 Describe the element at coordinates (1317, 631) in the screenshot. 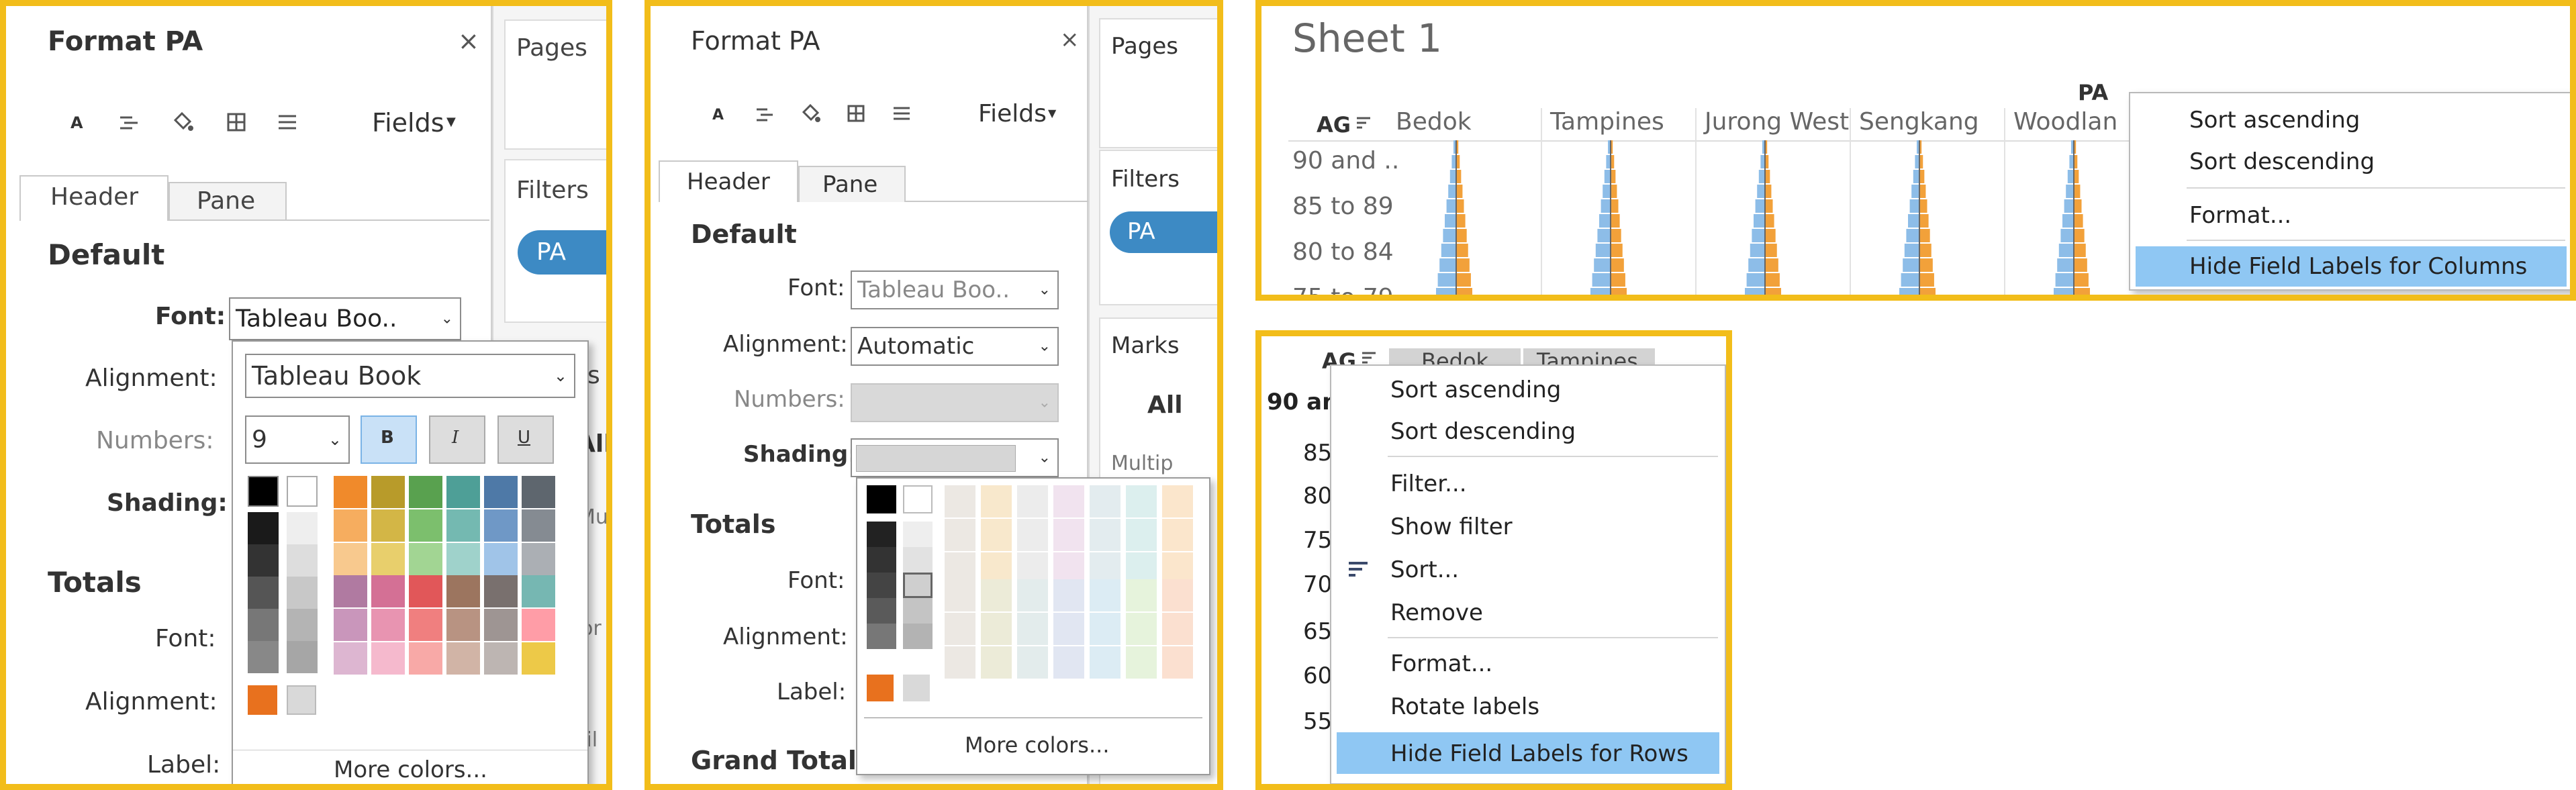

I see `row-header-label: 65` at that location.